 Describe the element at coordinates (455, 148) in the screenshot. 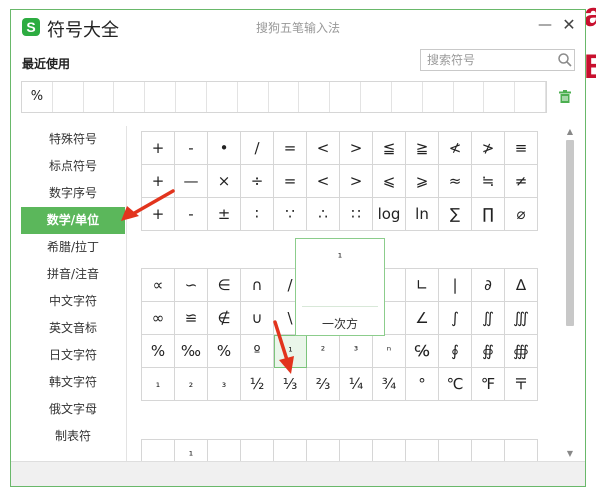

I see `symbol-cell: ≮` at that location.